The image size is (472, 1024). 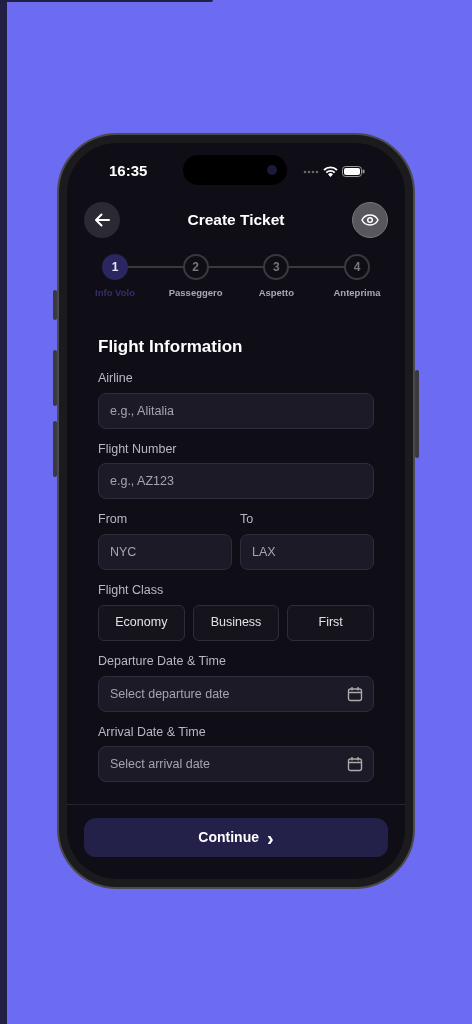 I want to click on back-button, so click(x=102, y=220).